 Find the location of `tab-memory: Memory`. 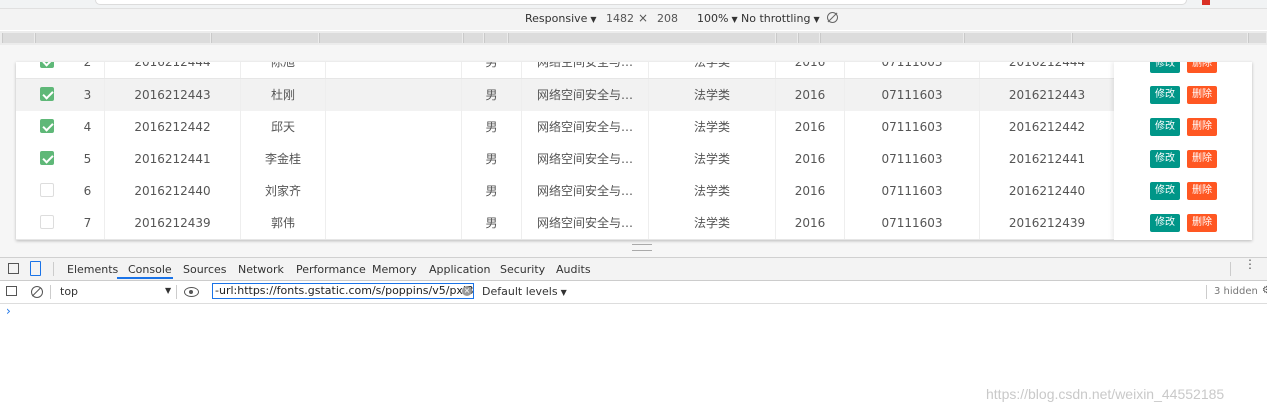

tab-memory: Memory is located at coordinates (394, 269).